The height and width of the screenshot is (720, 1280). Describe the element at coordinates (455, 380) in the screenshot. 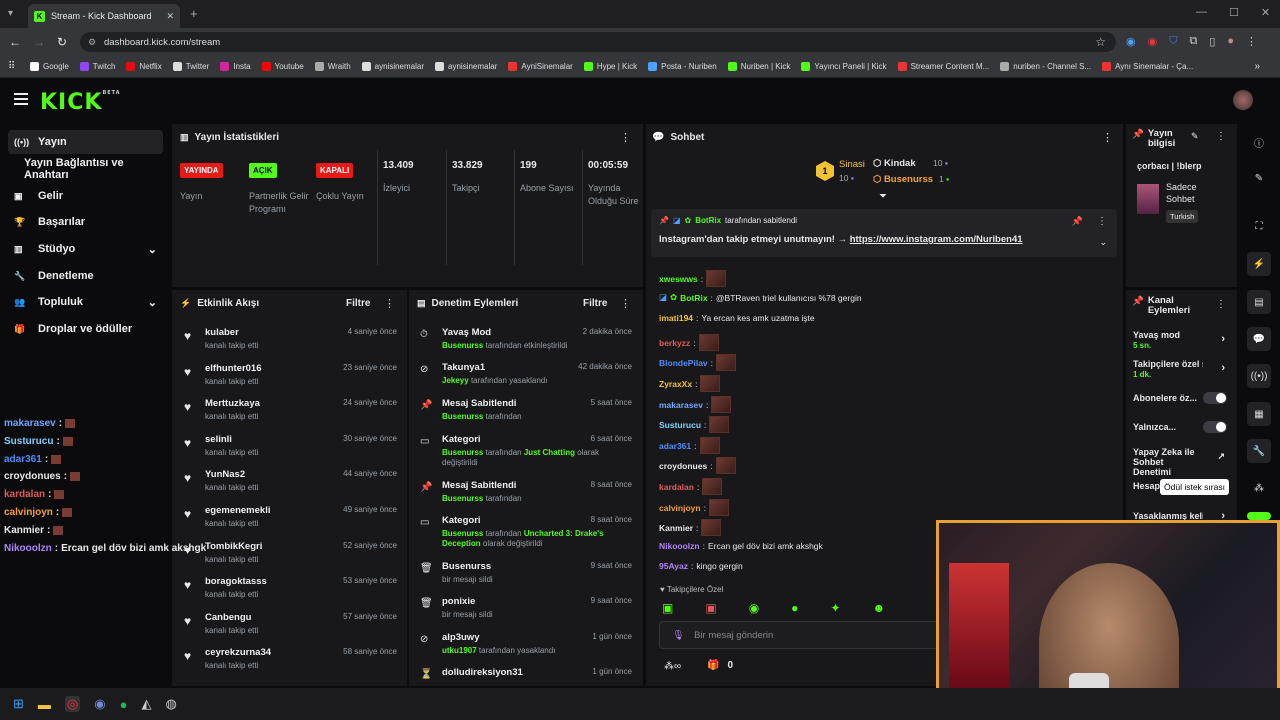

I see `moderator-name: Jekeyy` at that location.